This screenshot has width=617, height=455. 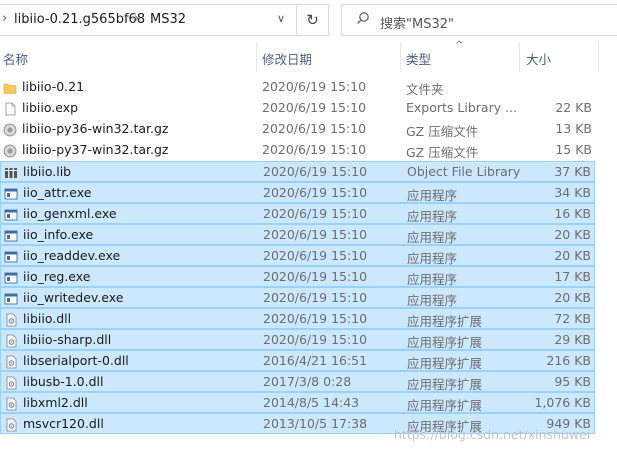 I want to click on chevron-down-icon: ∨, so click(x=281, y=18).